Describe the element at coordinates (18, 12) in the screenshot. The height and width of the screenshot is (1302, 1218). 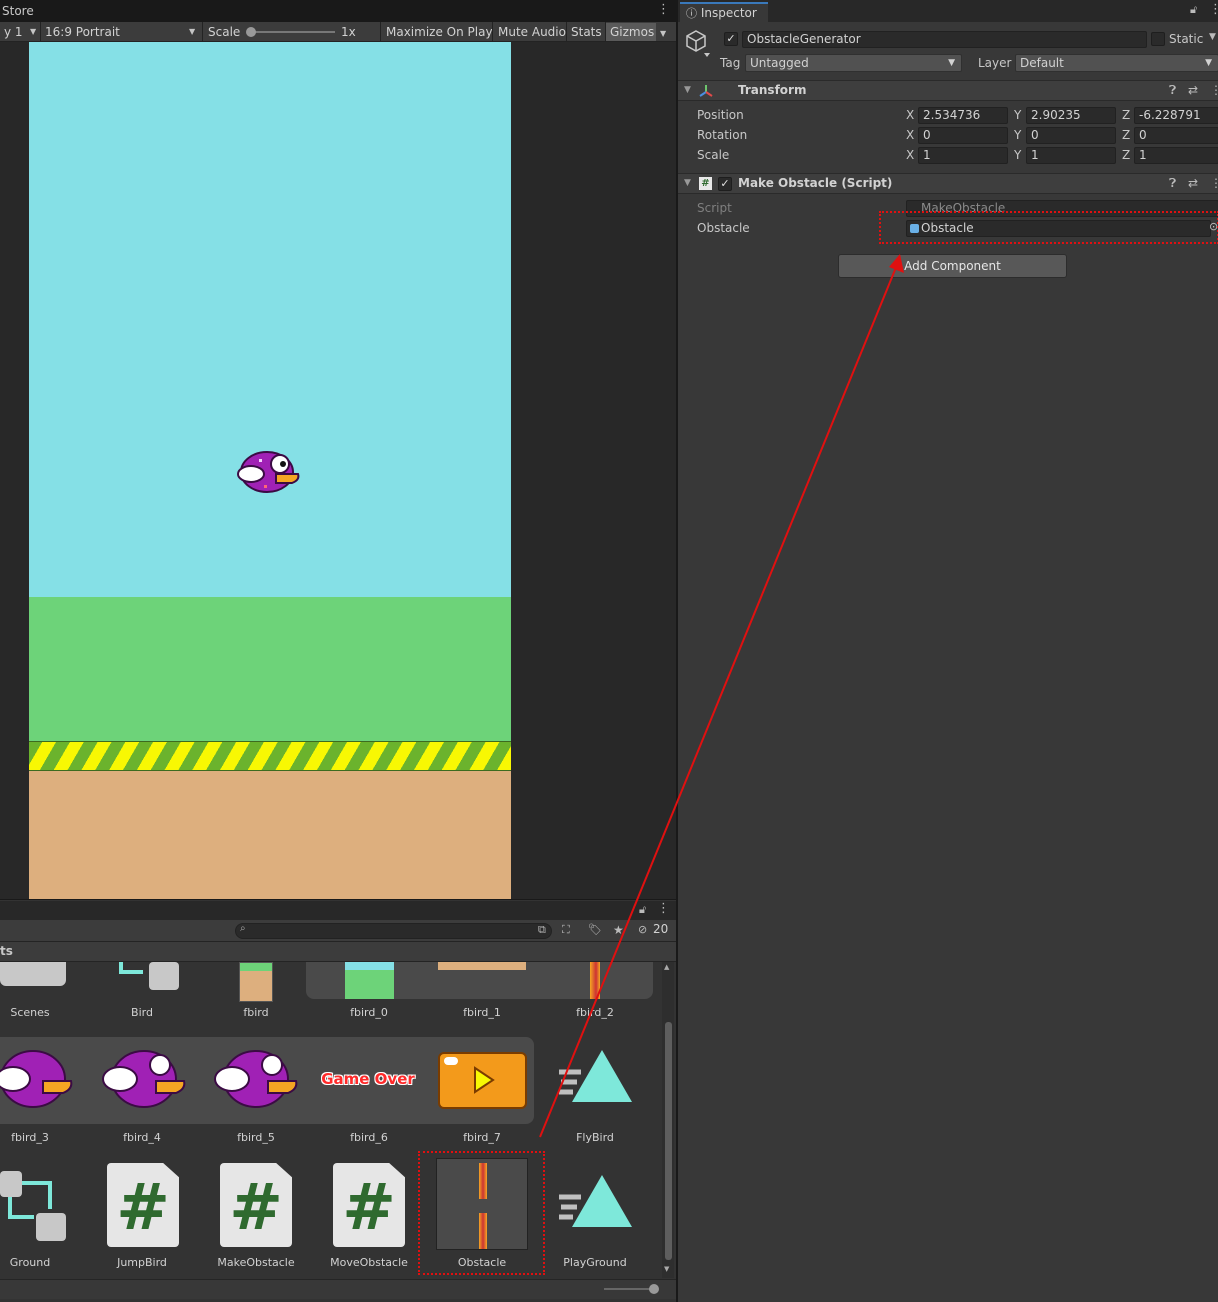
I see `asset-store-tab: Store` at that location.